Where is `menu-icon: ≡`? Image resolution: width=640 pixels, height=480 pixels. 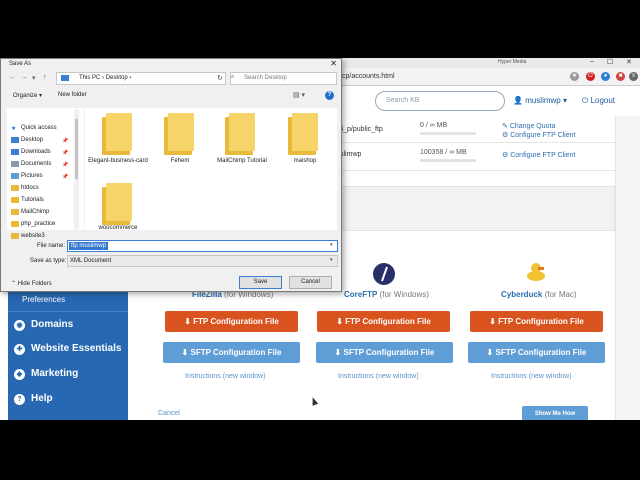
menu-icon: ≡ is located at coordinates (633, 76).